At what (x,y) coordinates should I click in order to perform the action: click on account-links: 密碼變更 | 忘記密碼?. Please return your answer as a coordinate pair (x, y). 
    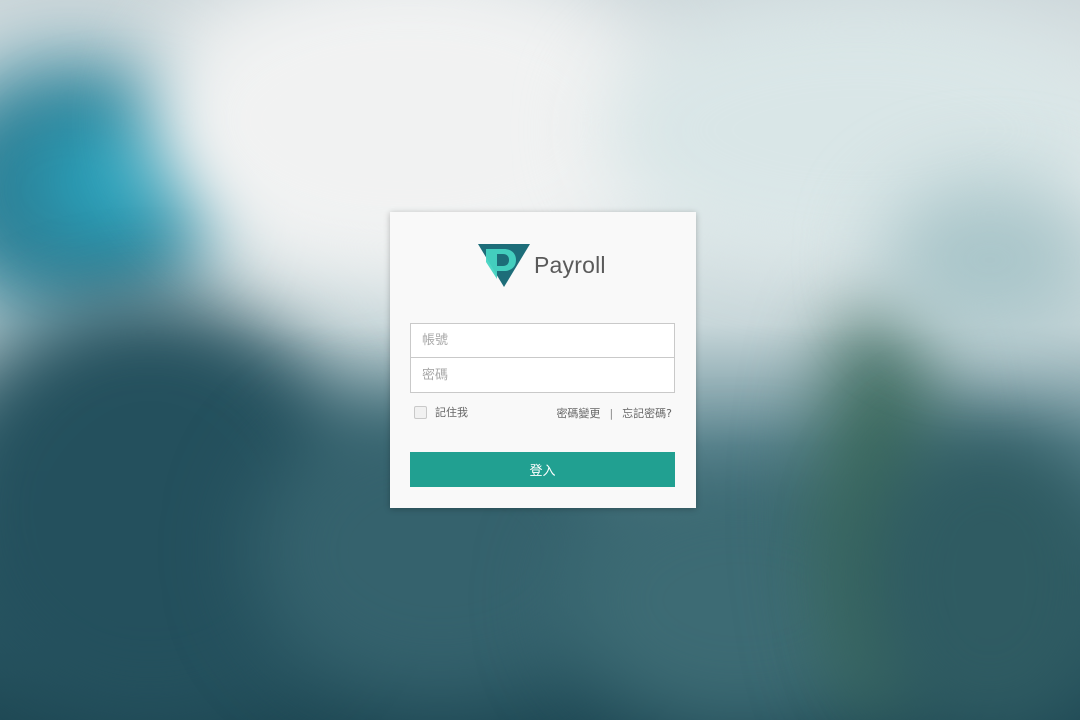
    Looking at the image, I should click on (614, 413).